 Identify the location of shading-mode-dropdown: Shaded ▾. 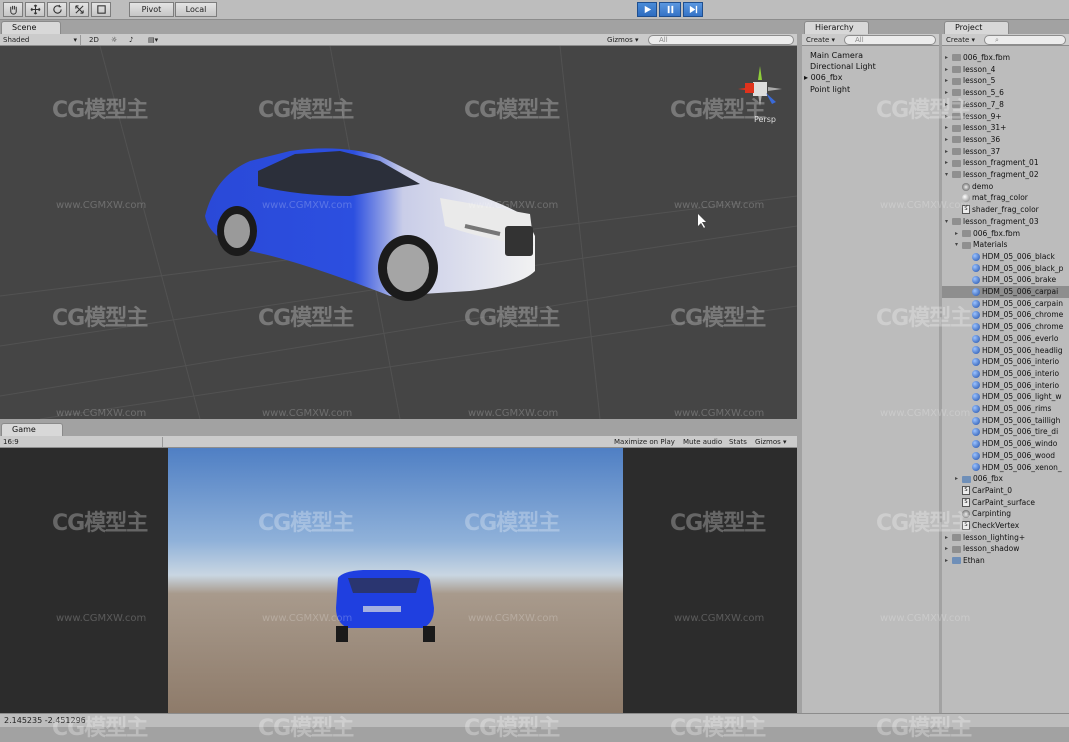
(42, 40).